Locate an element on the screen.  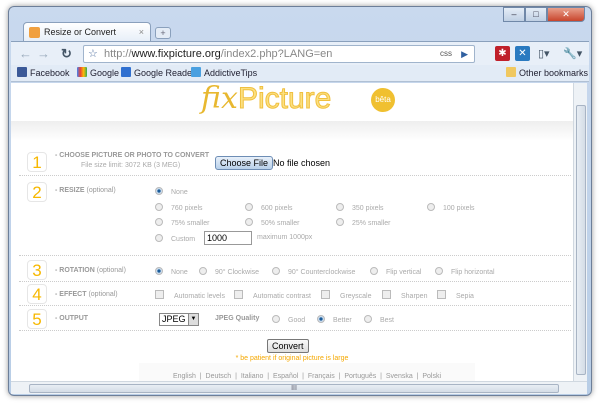
window-controls: – □ ✕ is located at coordinates (544, 14).